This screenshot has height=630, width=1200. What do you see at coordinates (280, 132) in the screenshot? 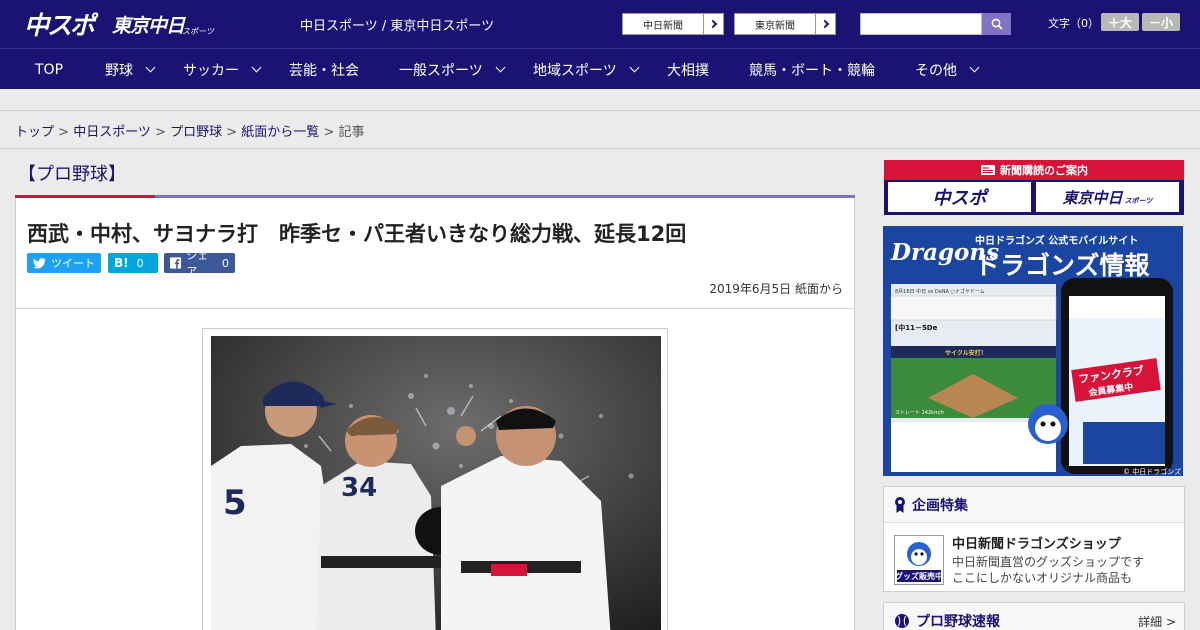
I see `breadcrumb-link-paper-list: 紙面から一覧` at bounding box center [280, 132].